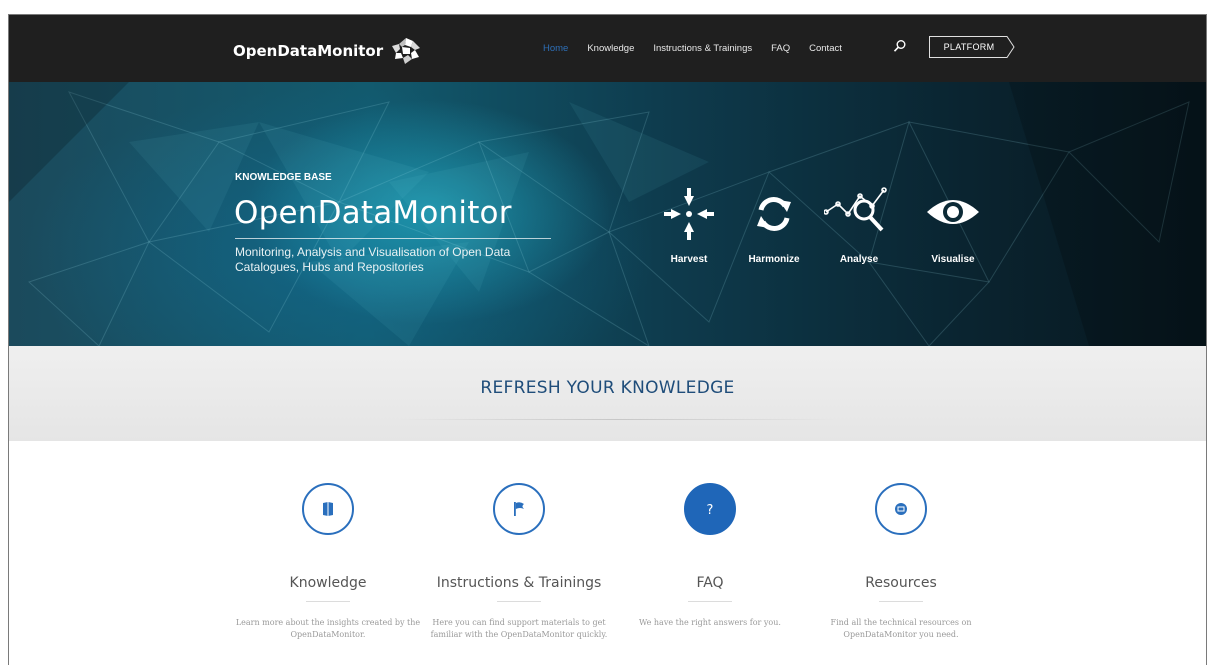 This screenshot has height=665, width=1207. Describe the element at coordinates (710, 601) in the screenshot. I see `card-faq-divider` at that location.